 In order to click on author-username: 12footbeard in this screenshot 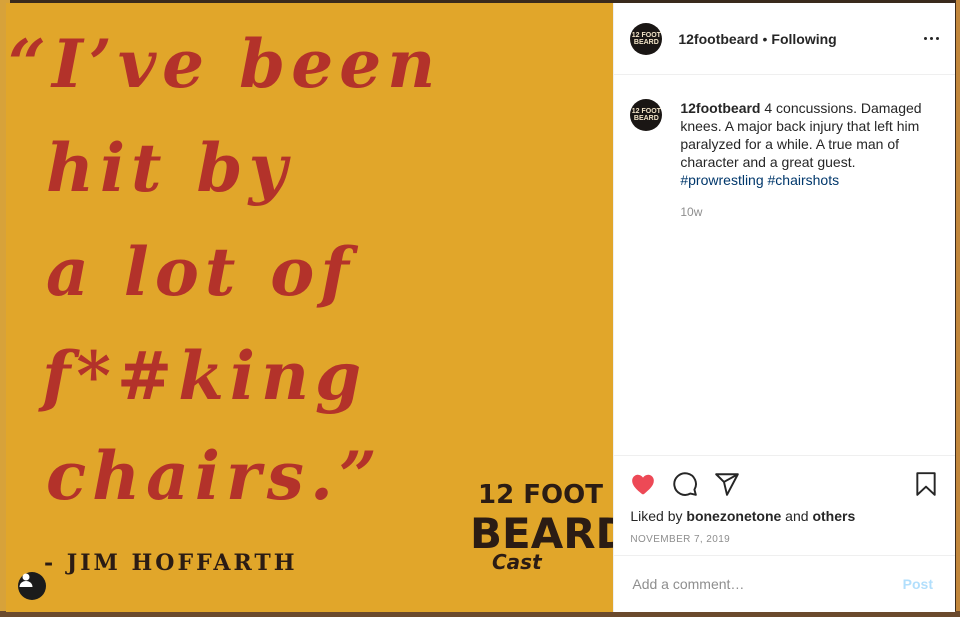, I will do `click(718, 39)`.